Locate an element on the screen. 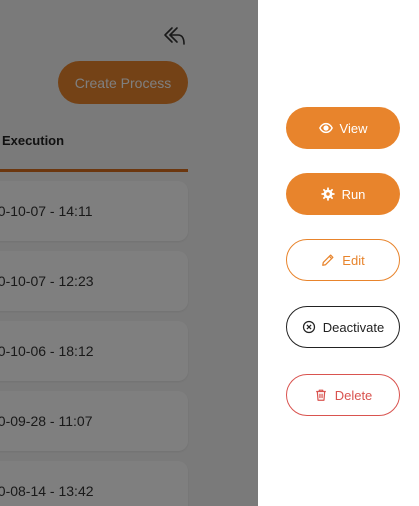 Image resolution: width=419 pixels, height=506 pixels. execution-date: 20-09-28 - 11:07 is located at coordinates (46, 421).